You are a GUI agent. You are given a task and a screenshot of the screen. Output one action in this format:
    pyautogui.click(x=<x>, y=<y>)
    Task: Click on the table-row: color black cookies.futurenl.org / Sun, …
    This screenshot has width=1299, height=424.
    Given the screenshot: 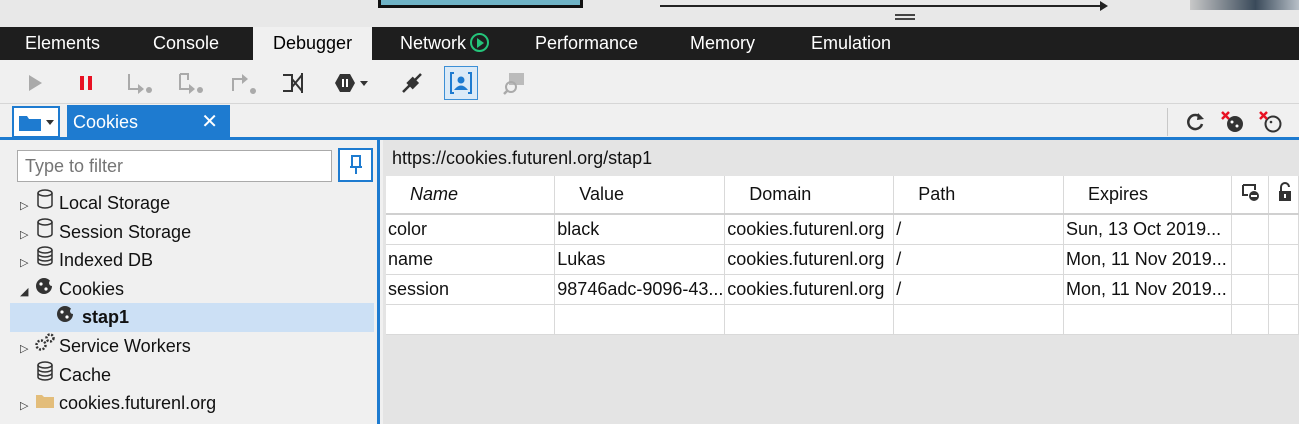 What is the action you would take?
    pyautogui.click(x=842, y=229)
    